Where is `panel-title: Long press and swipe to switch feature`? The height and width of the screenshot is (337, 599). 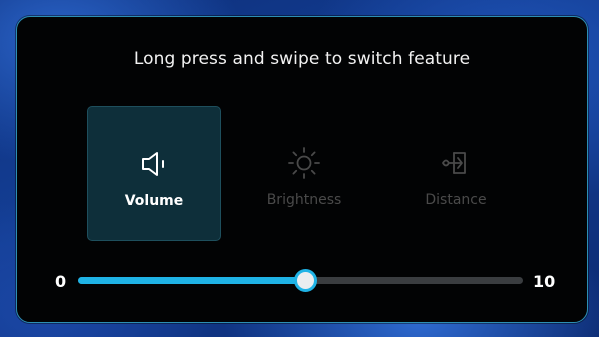 panel-title: Long press and swipe to switch feature is located at coordinates (302, 59).